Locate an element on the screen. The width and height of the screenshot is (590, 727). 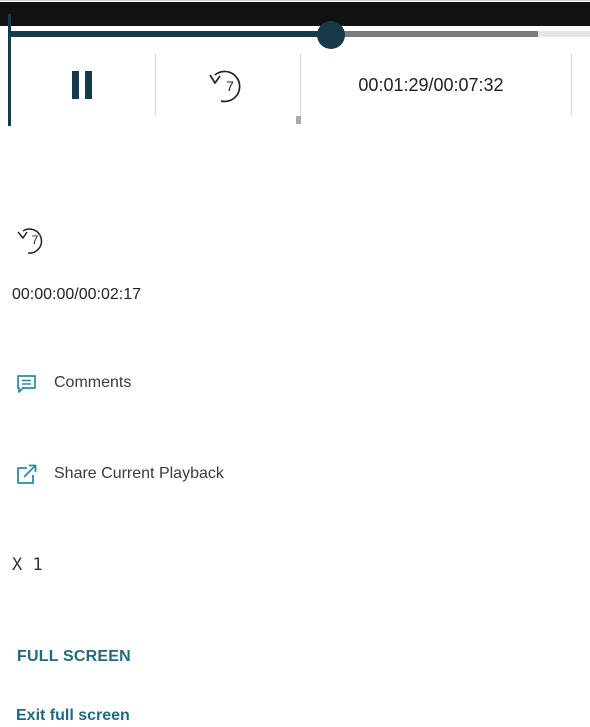
resize-grip is located at coordinates (298, 120).